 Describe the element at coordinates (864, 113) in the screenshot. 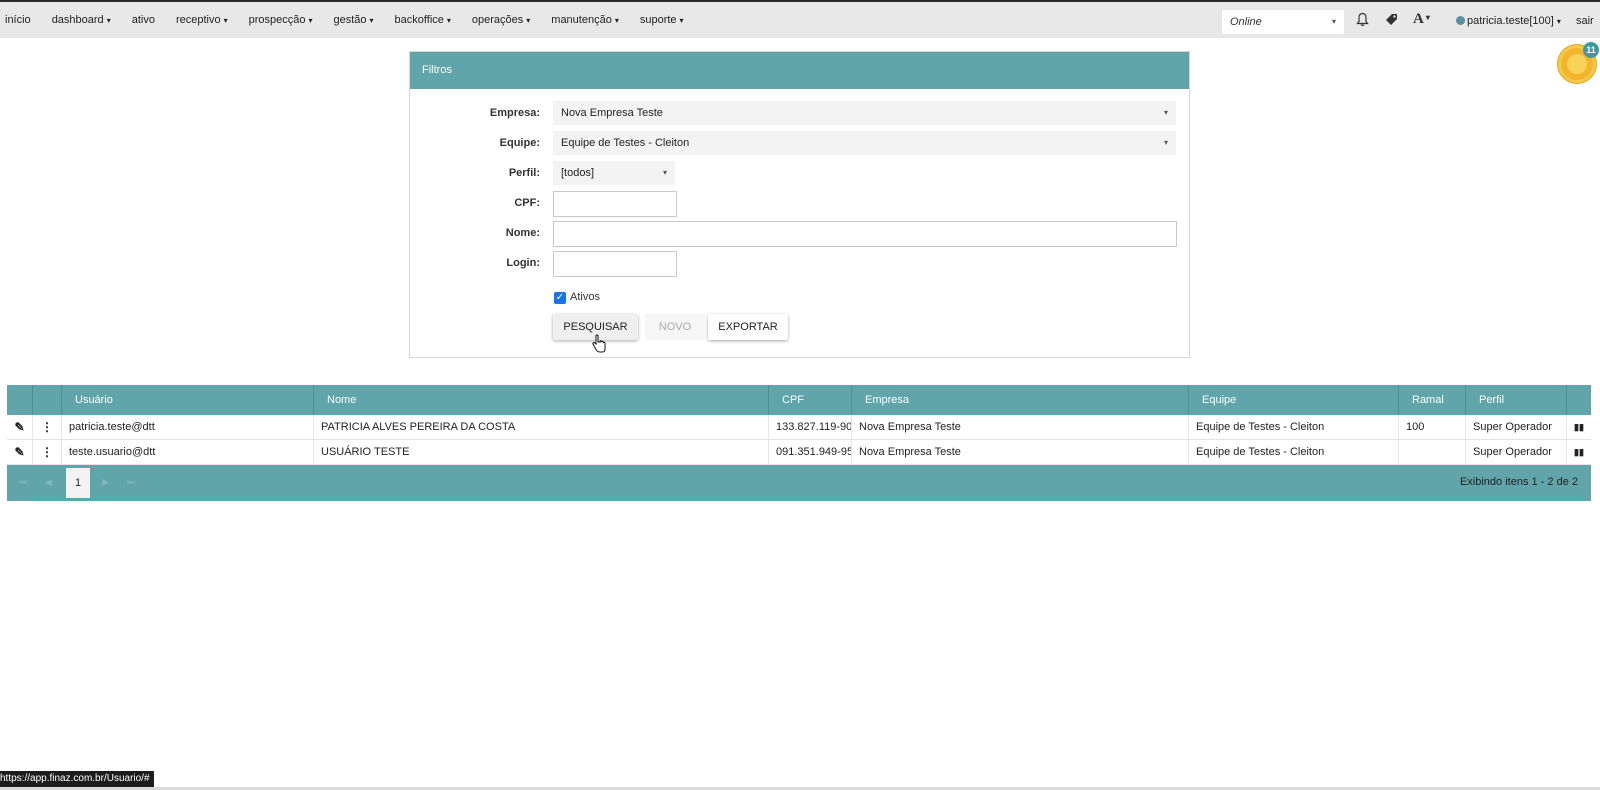

I see `empresa-select: Nova Empresa Teste ▾` at that location.